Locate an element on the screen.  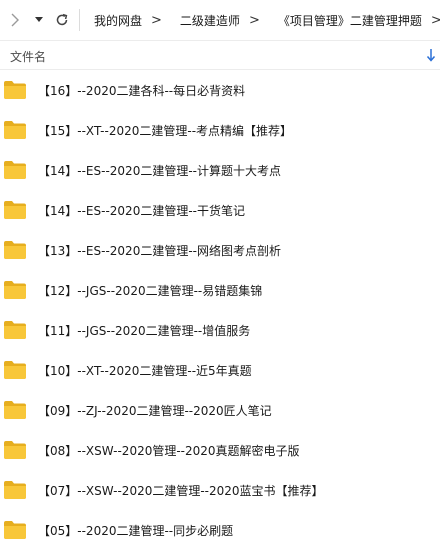
breadcrumb-item-root: 我的网盘 is located at coordinates (113, 20).